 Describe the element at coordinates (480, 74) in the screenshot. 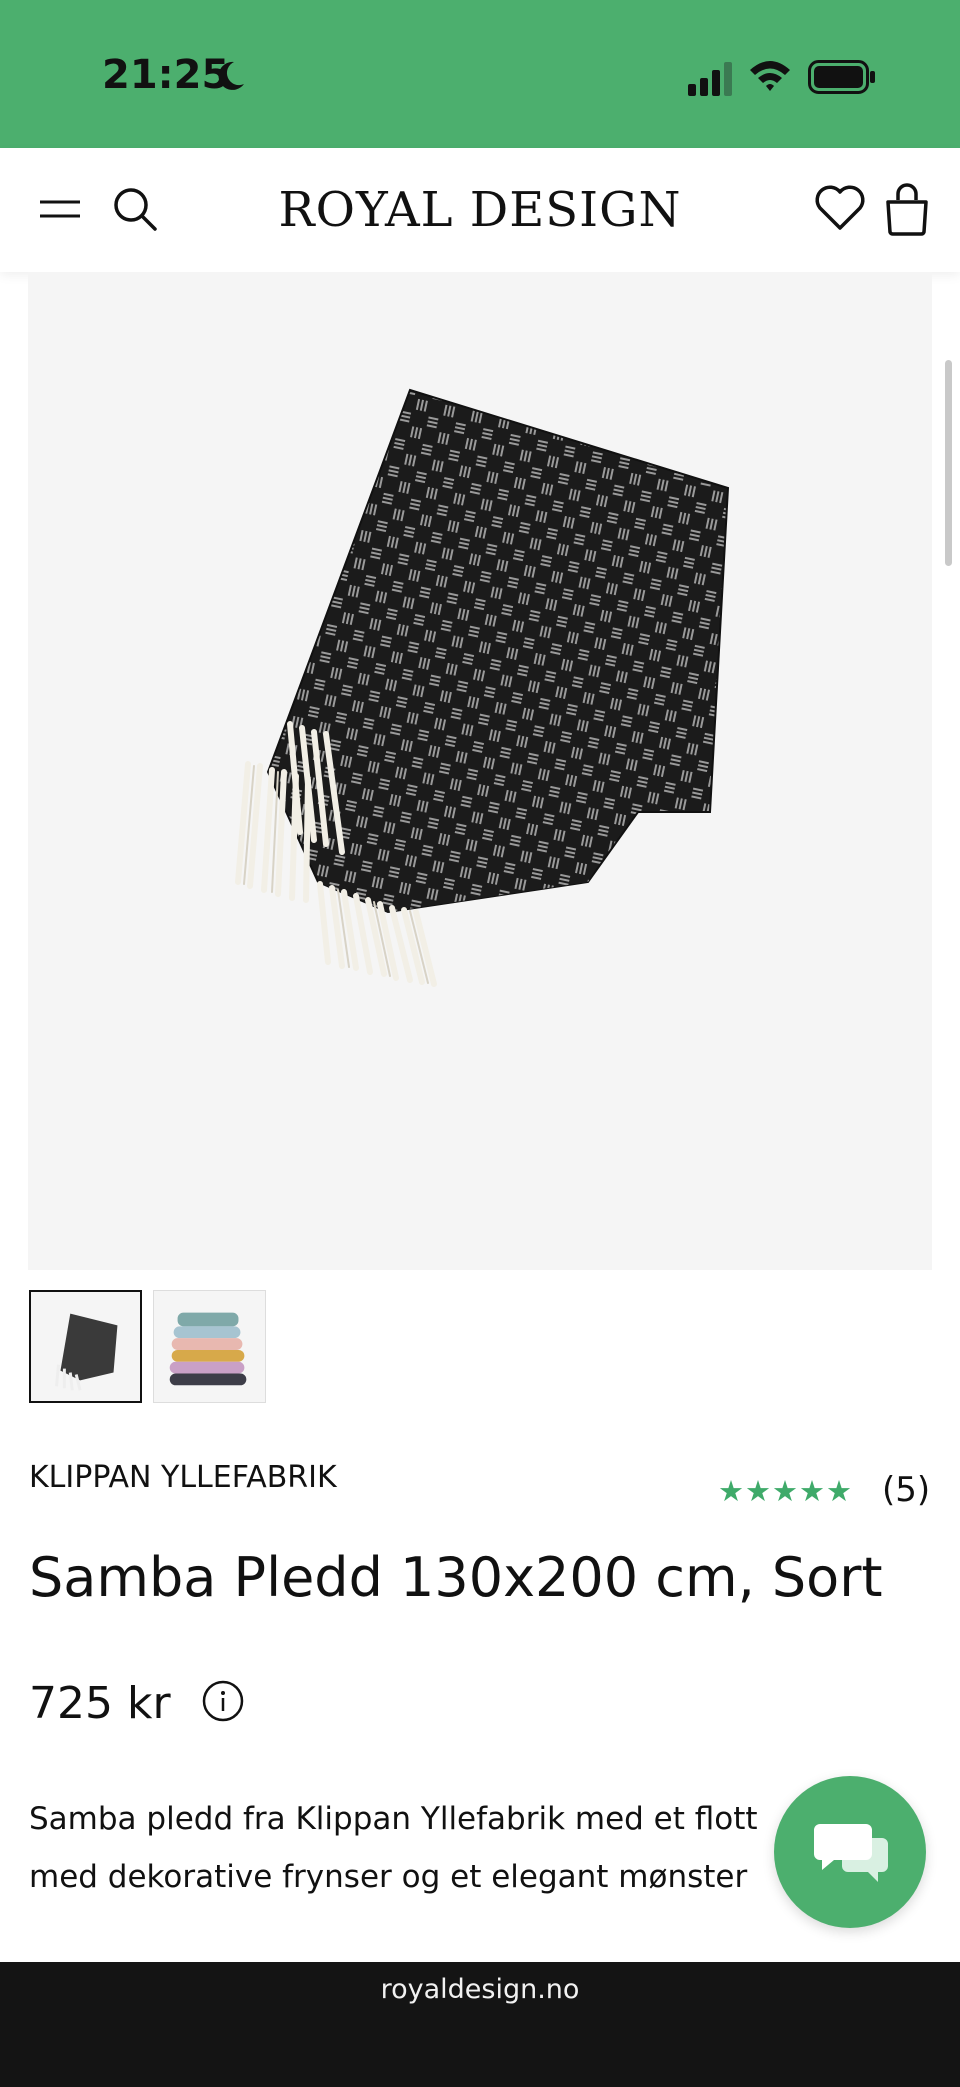

I see `status-bar: 21:25` at that location.